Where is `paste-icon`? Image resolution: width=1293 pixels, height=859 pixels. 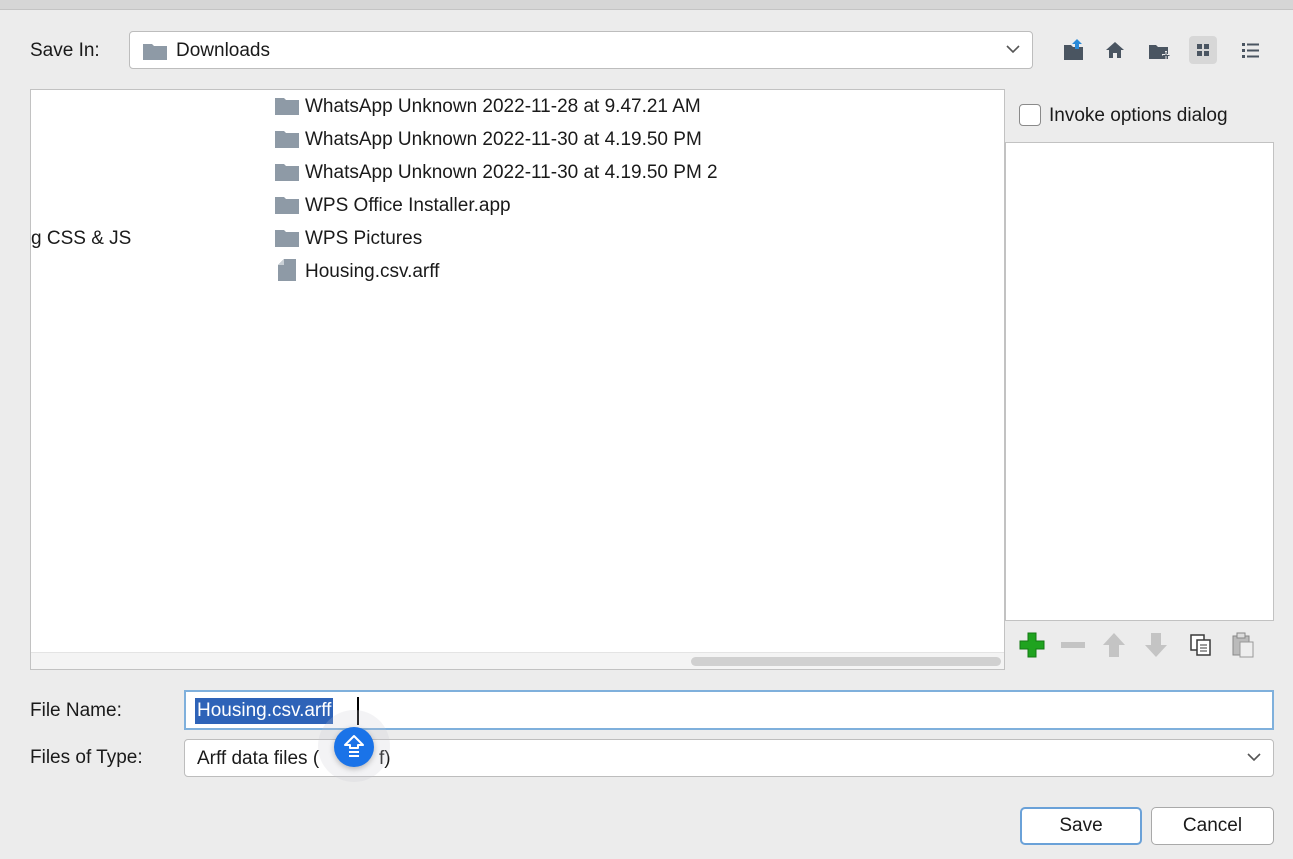
paste-icon is located at coordinates (1243, 645).